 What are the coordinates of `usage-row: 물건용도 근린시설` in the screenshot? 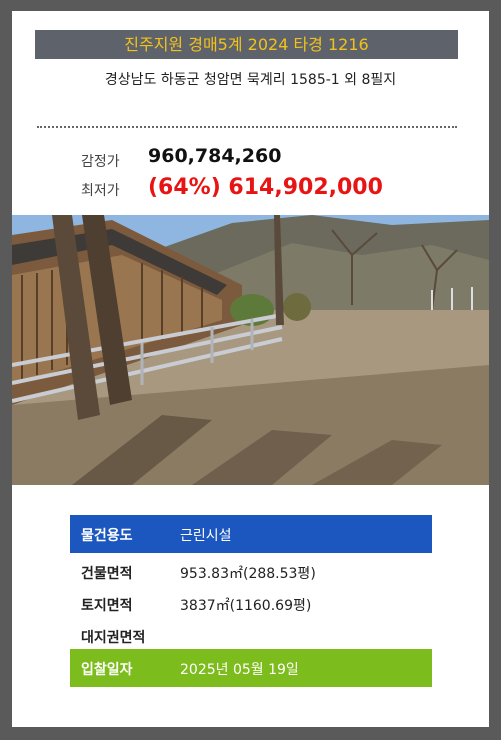 It's located at (251, 534).